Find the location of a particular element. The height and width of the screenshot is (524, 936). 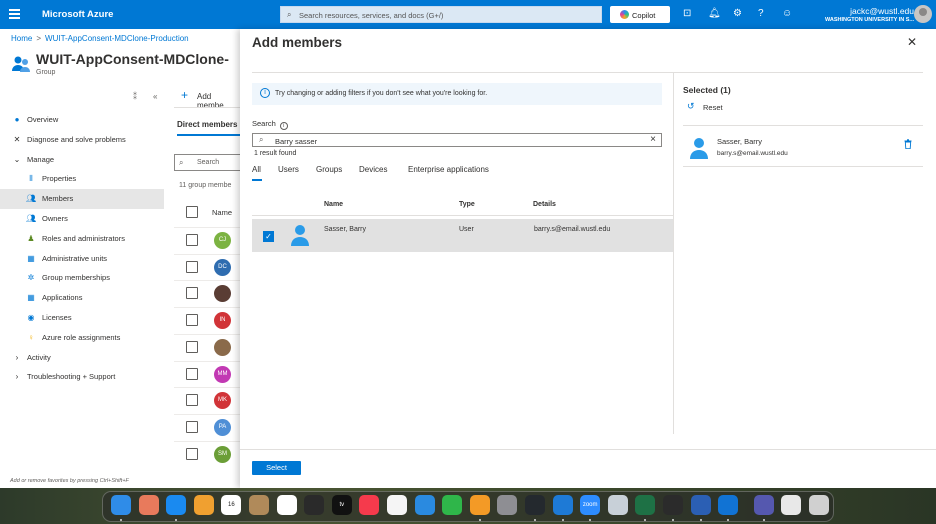

outlook-icon is located at coordinates (728, 505).